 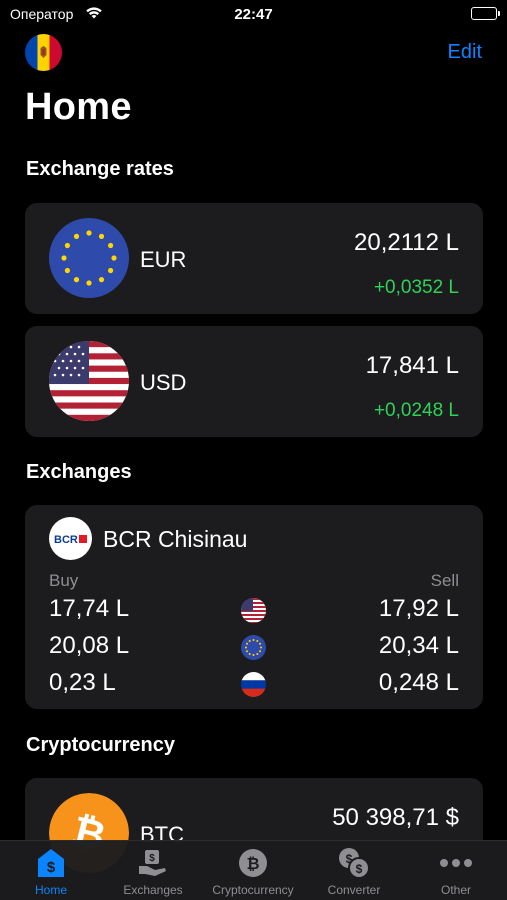 I want to click on status-bar: Оператор 22:47, so click(x=253, y=15).